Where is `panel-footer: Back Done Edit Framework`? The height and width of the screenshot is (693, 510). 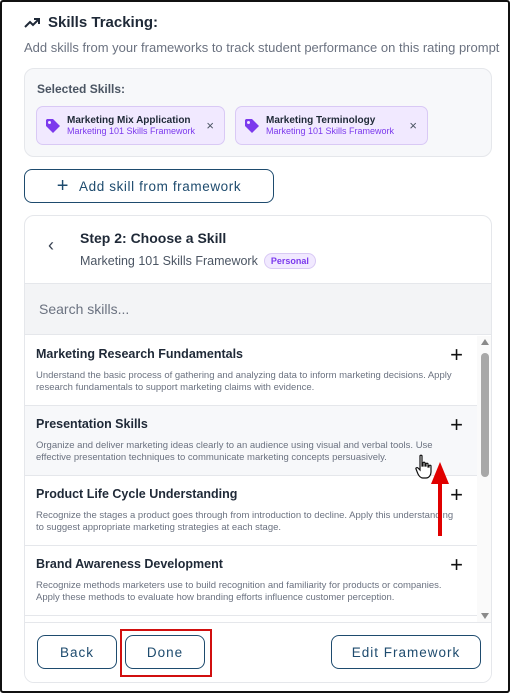
panel-footer: Back Done Edit Framework is located at coordinates (258, 652).